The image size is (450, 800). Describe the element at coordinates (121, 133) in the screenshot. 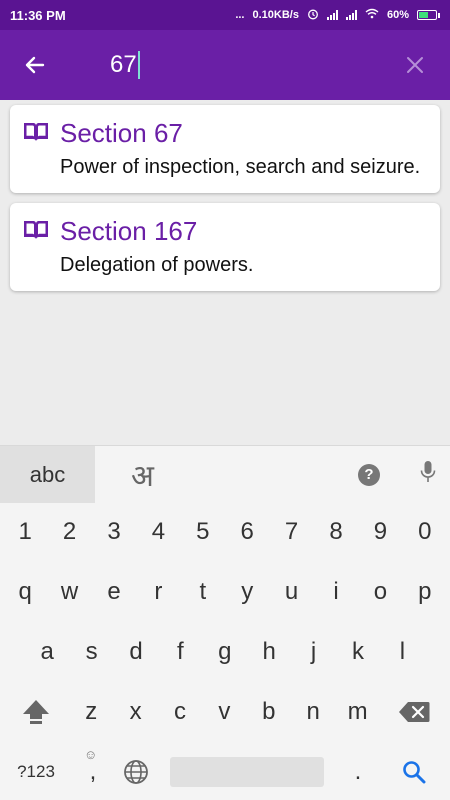

I see `result-title: Section 67` at that location.